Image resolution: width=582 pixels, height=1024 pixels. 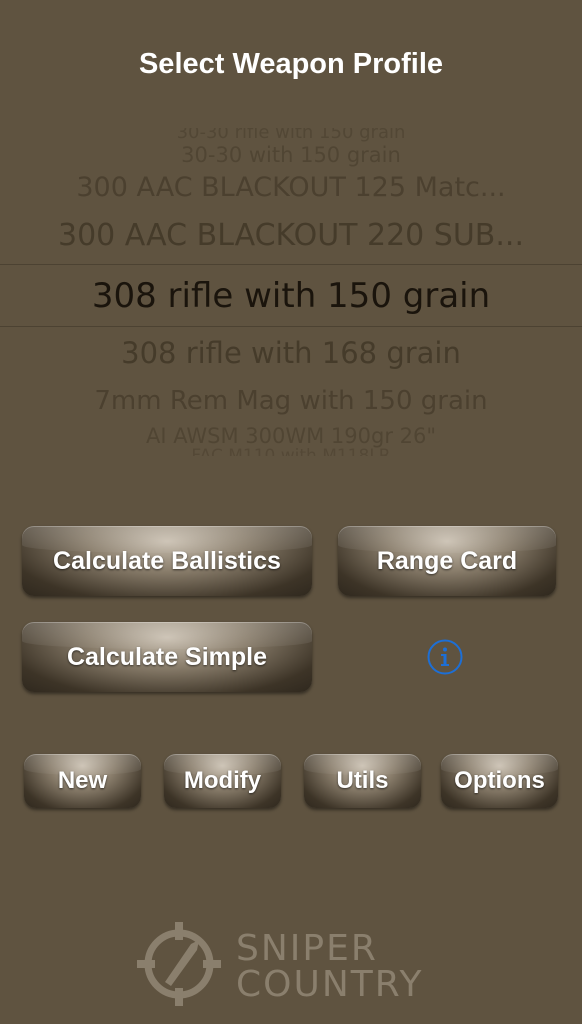 I want to click on picker-selection-bottom-line, so click(x=291, y=326).